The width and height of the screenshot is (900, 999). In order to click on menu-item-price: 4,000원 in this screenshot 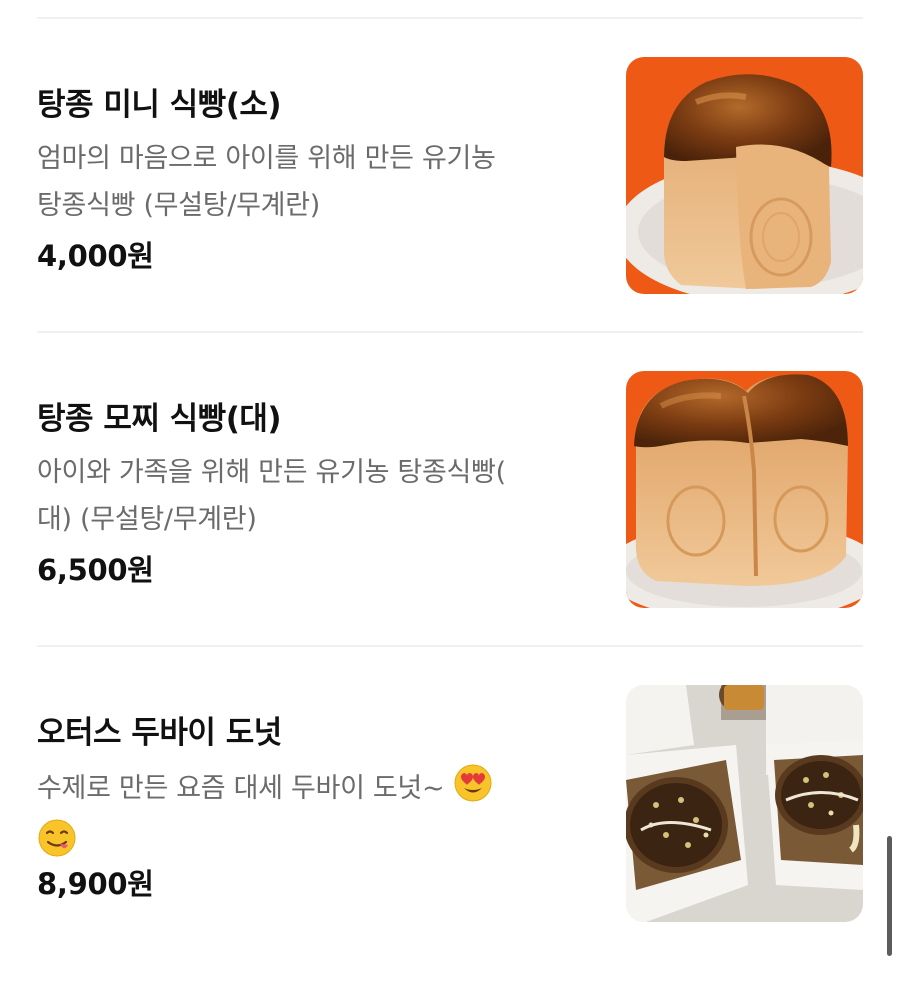, I will do `click(95, 256)`.